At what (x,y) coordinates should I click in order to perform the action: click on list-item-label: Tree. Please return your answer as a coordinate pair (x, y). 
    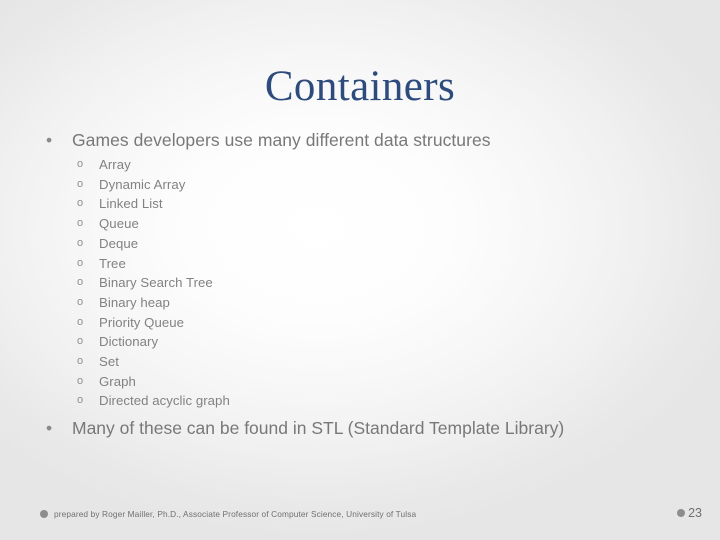
    Looking at the image, I should click on (112, 263).